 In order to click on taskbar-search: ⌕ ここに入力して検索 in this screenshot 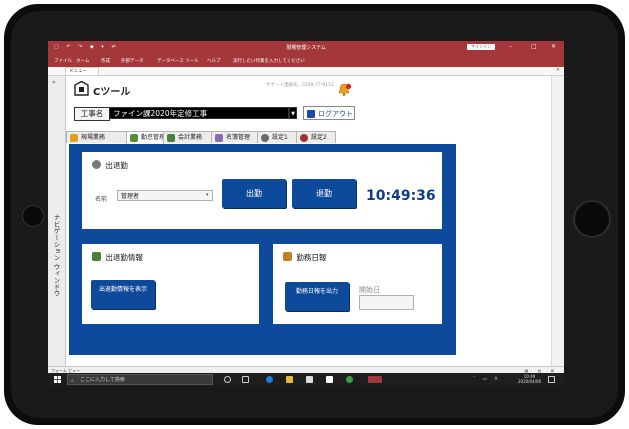, I will do `click(140, 379)`.